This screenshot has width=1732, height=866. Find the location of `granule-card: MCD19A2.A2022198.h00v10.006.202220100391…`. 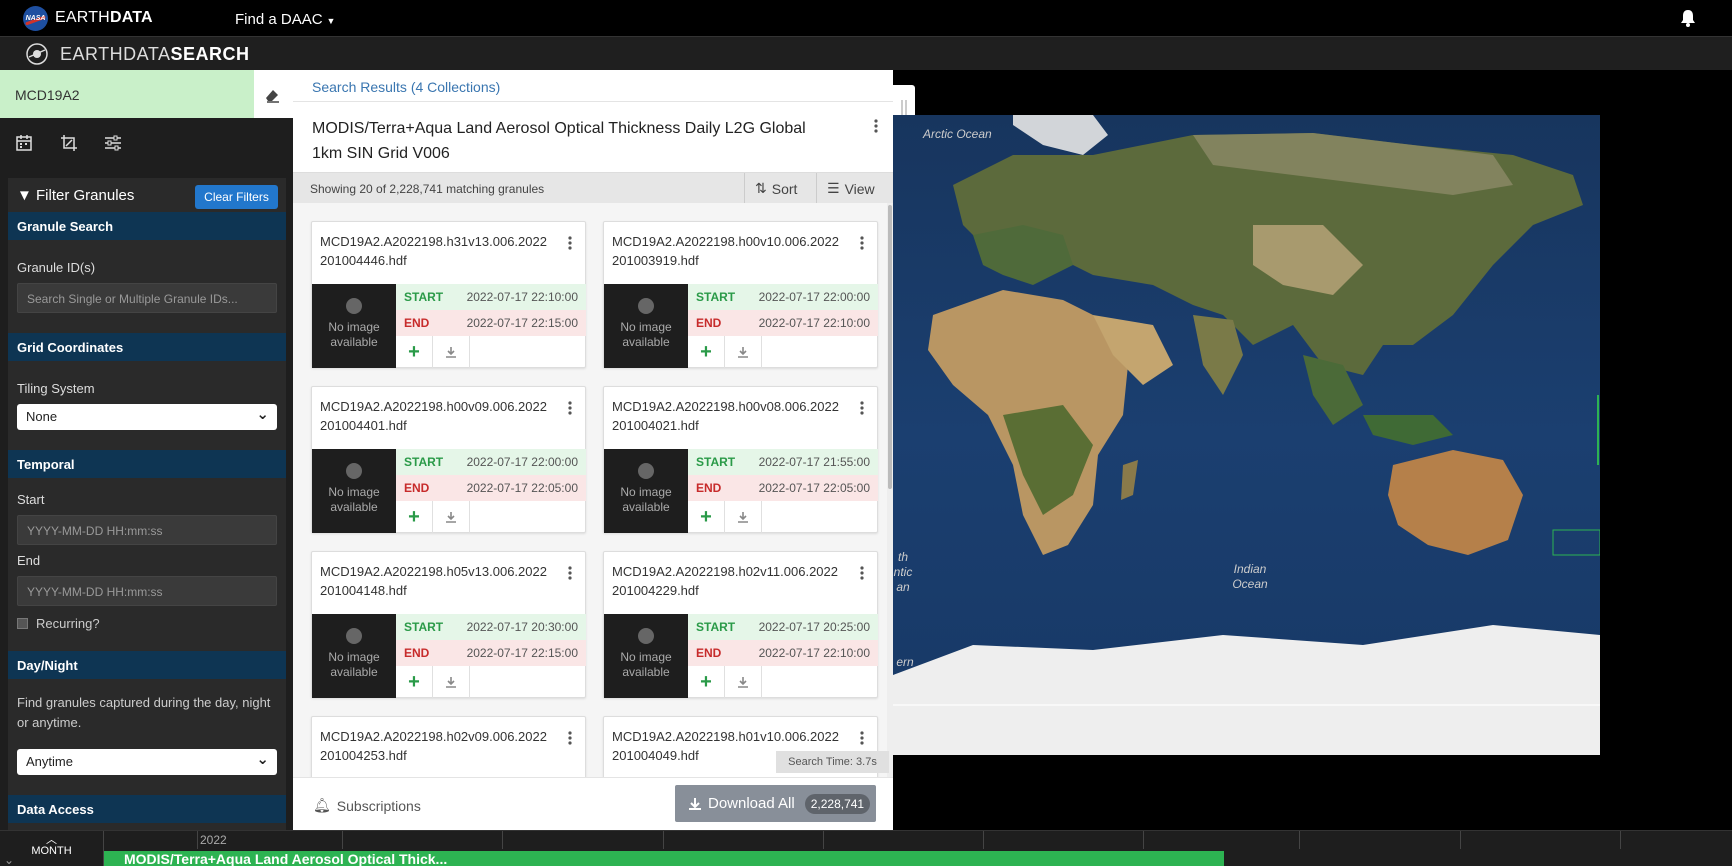

granule-card: MCD19A2.A2022198.h00v10.006.202220100391… is located at coordinates (740, 294).